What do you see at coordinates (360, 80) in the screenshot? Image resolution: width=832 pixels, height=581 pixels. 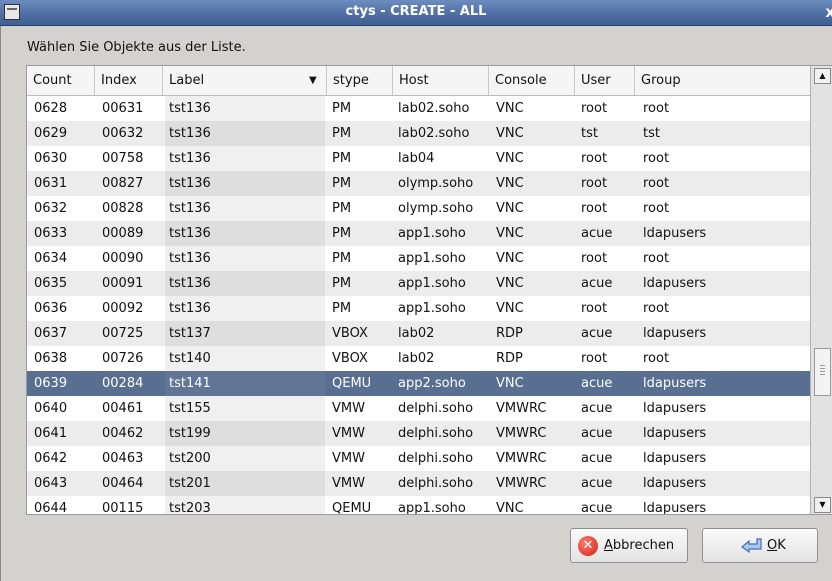 I see `column-header-stype: stype` at bounding box center [360, 80].